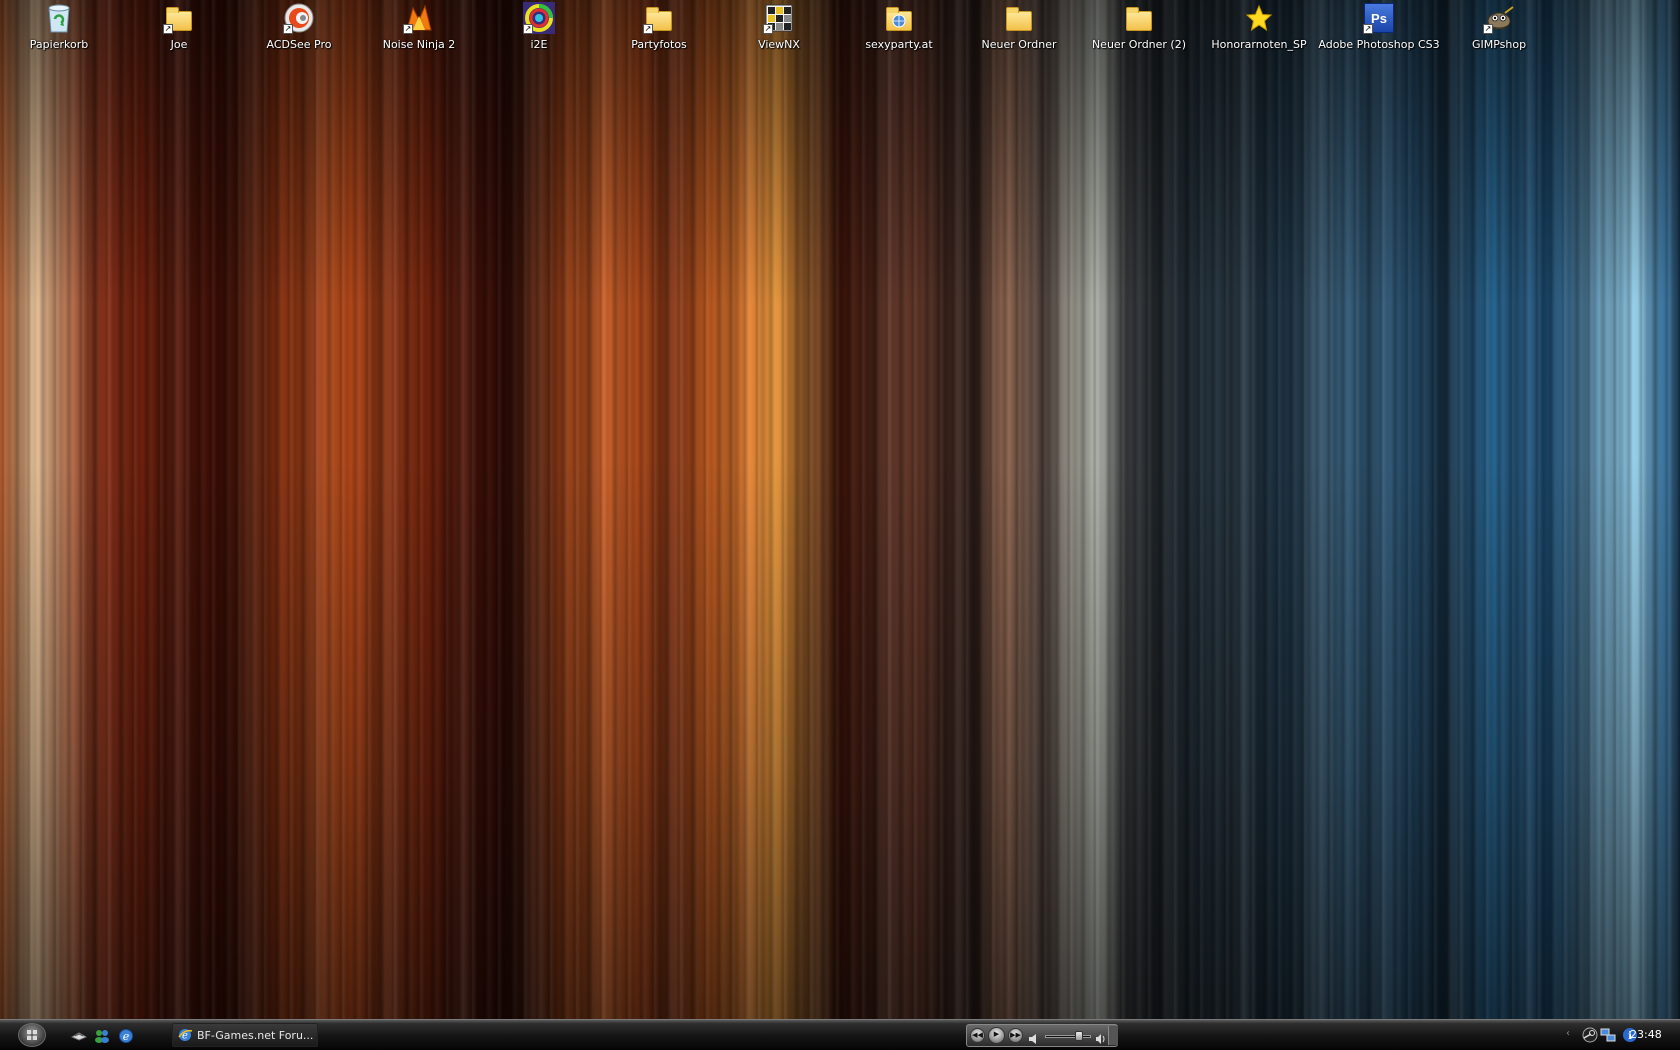 This screenshot has width=1680, height=1050. What do you see at coordinates (779, 44) in the screenshot?
I see `desktop-icon-label: ViewNX` at bounding box center [779, 44].